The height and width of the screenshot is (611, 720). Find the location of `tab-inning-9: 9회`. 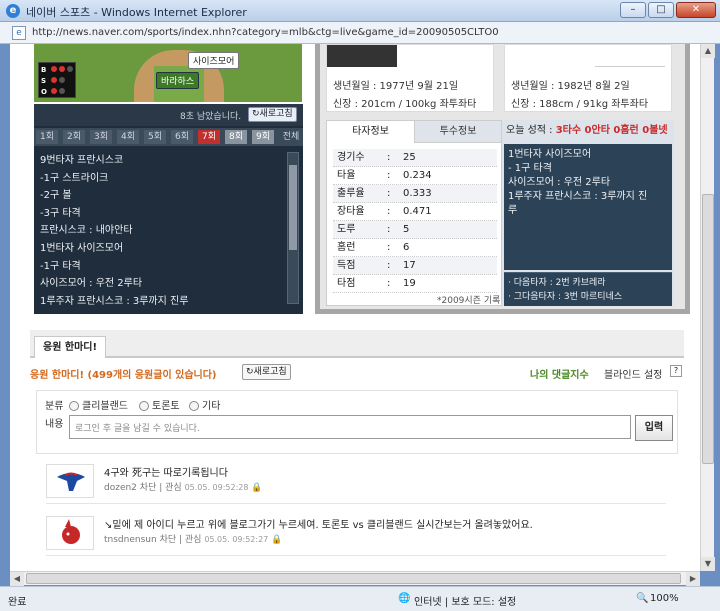

tab-inning-9: 9회 is located at coordinates (263, 137).